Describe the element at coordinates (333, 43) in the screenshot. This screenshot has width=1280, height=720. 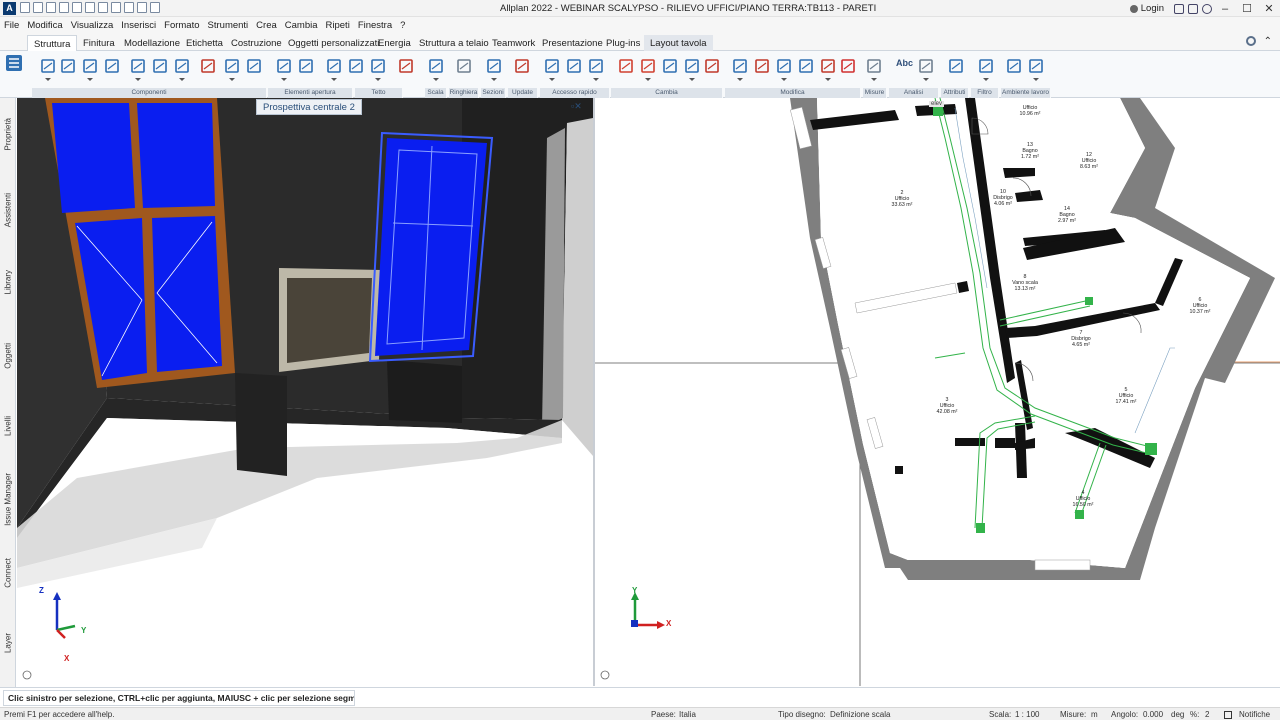
I see `tab-oggetti-personalizzati: Oggetti personalizzati` at that location.